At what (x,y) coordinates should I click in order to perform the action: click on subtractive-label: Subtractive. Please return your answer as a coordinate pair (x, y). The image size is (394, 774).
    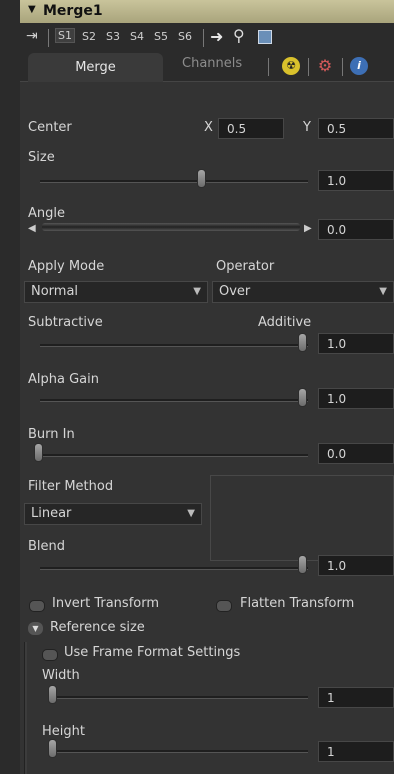
    Looking at the image, I should click on (65, 322).